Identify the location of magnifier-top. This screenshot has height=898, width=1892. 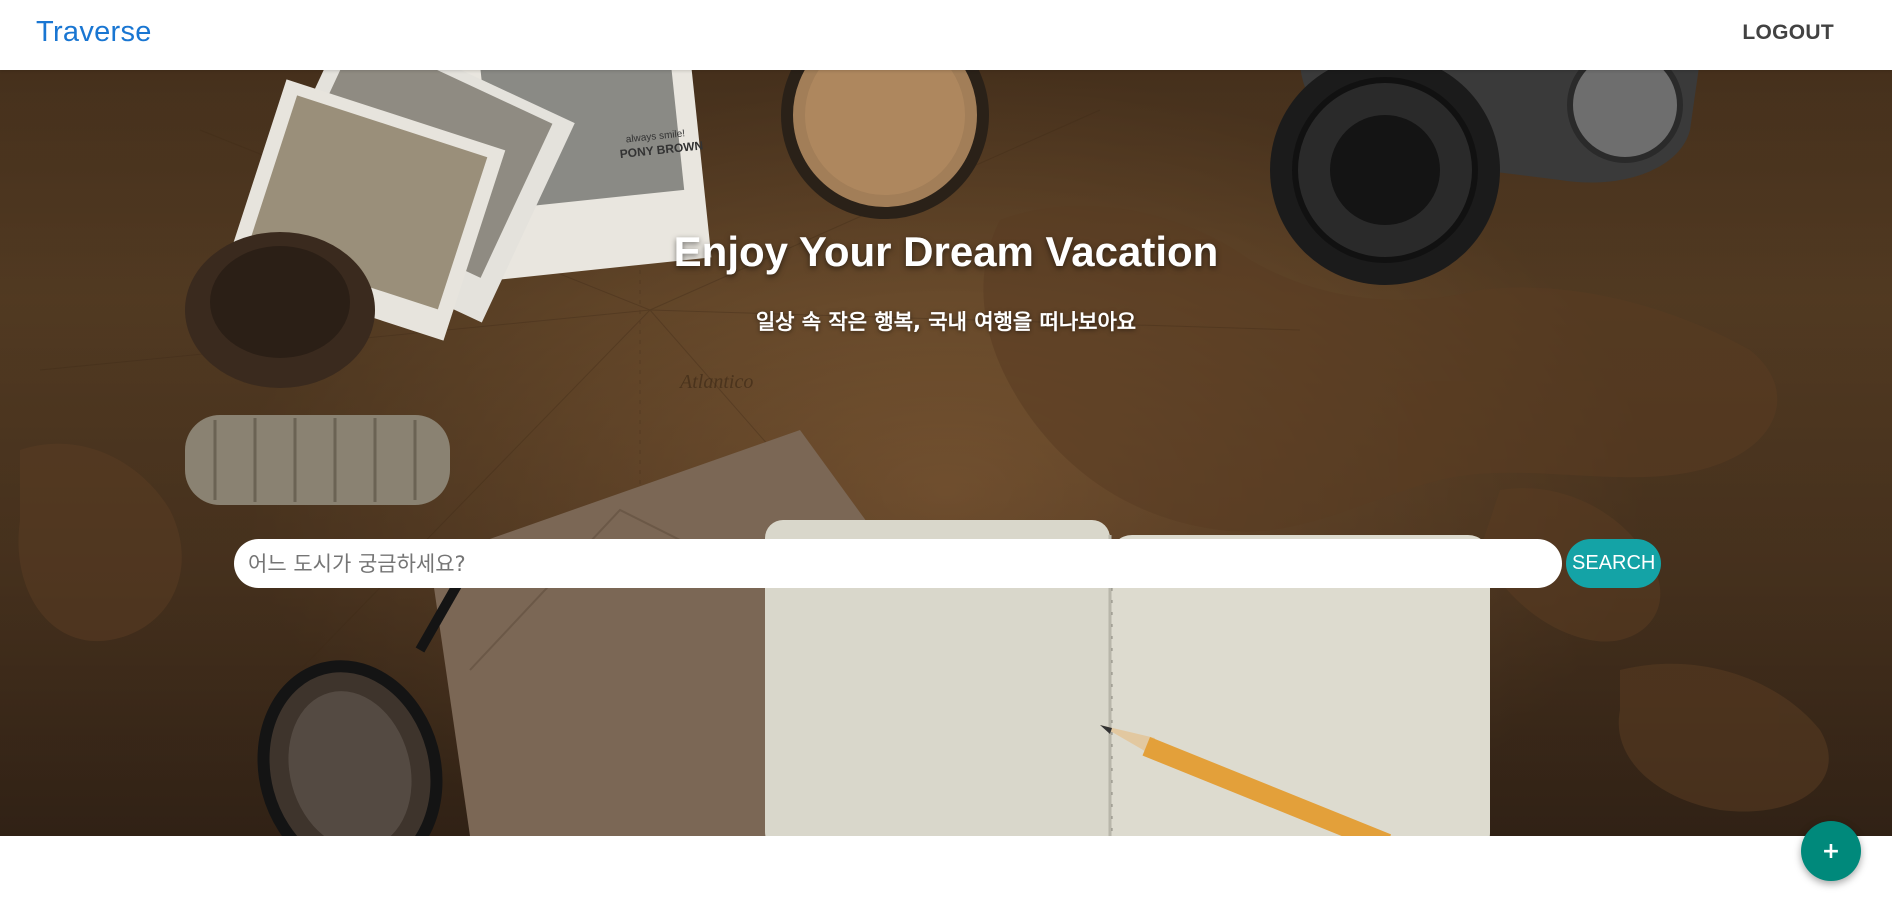
(885, 144).